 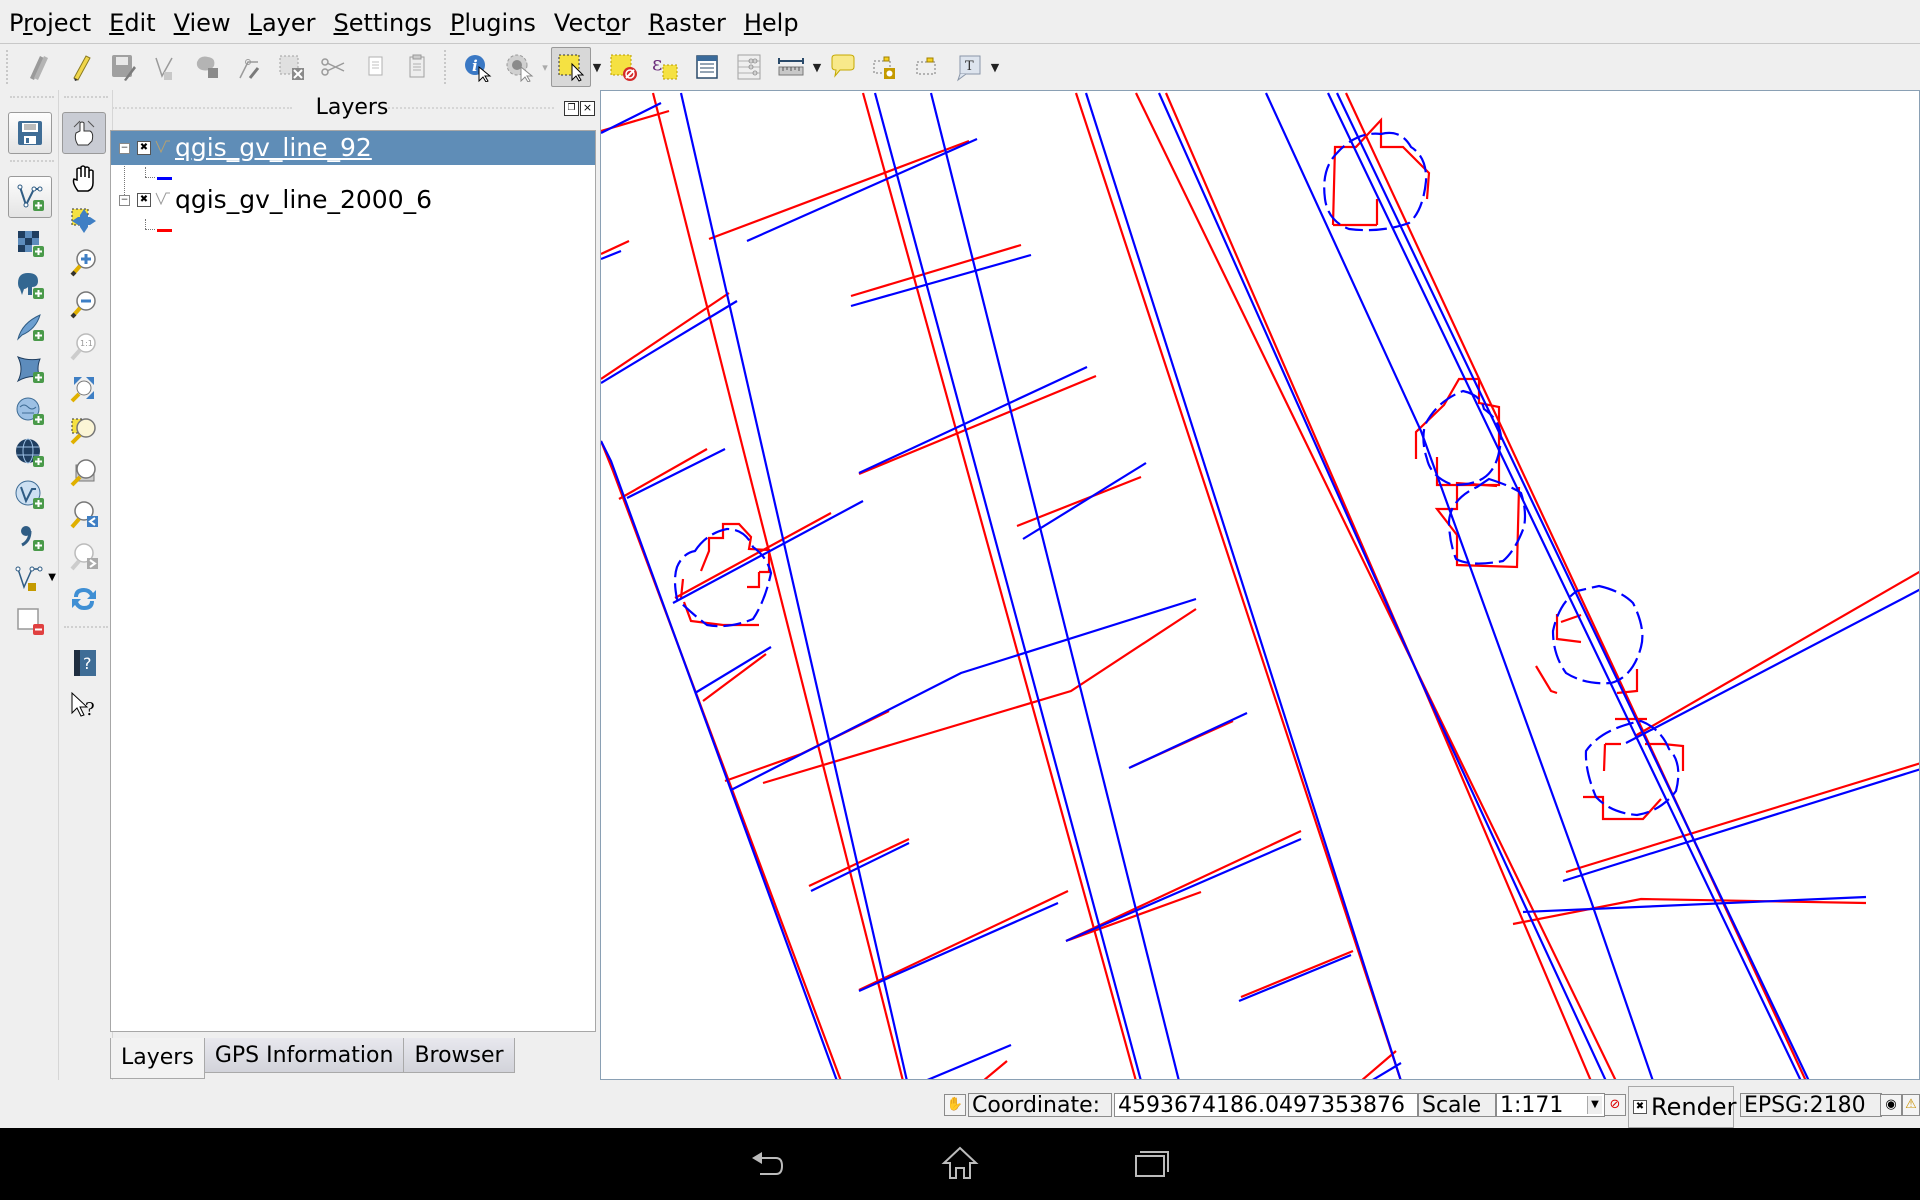 What do you see at coordinates (30, 495) in the screenshot?
I see `add-wfs-layer-button` at bounding box center [30, 495].